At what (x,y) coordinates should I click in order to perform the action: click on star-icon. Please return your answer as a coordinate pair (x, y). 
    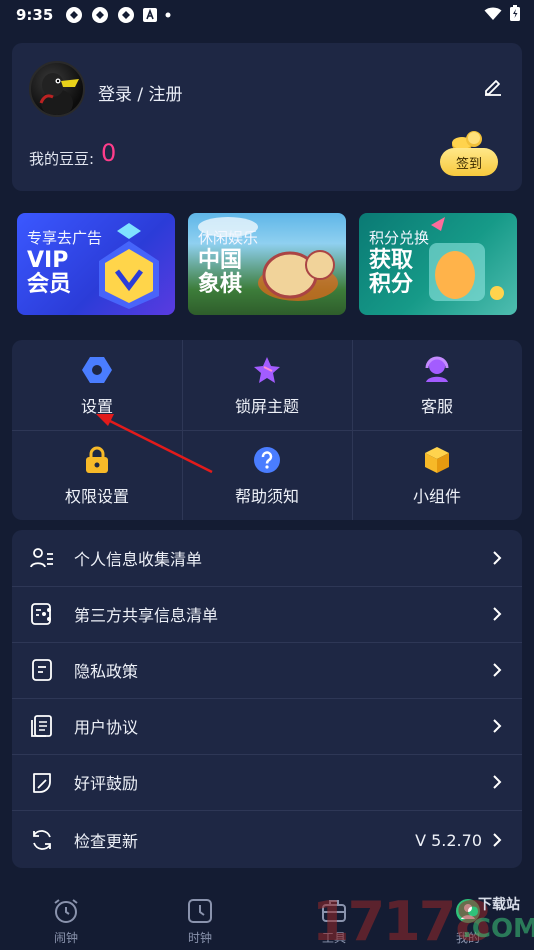
    Looking at the image, I should click on (267, 370).